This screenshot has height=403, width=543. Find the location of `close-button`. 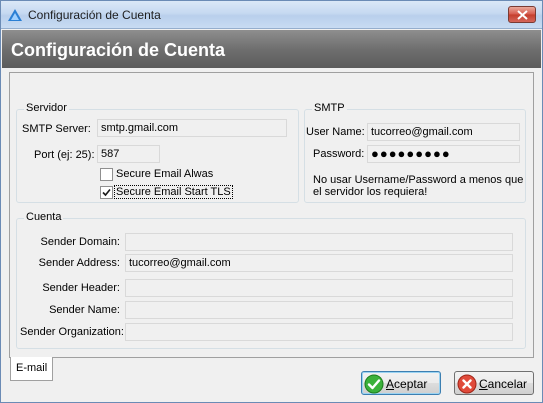

close-button is located at coordinates (522, 14).